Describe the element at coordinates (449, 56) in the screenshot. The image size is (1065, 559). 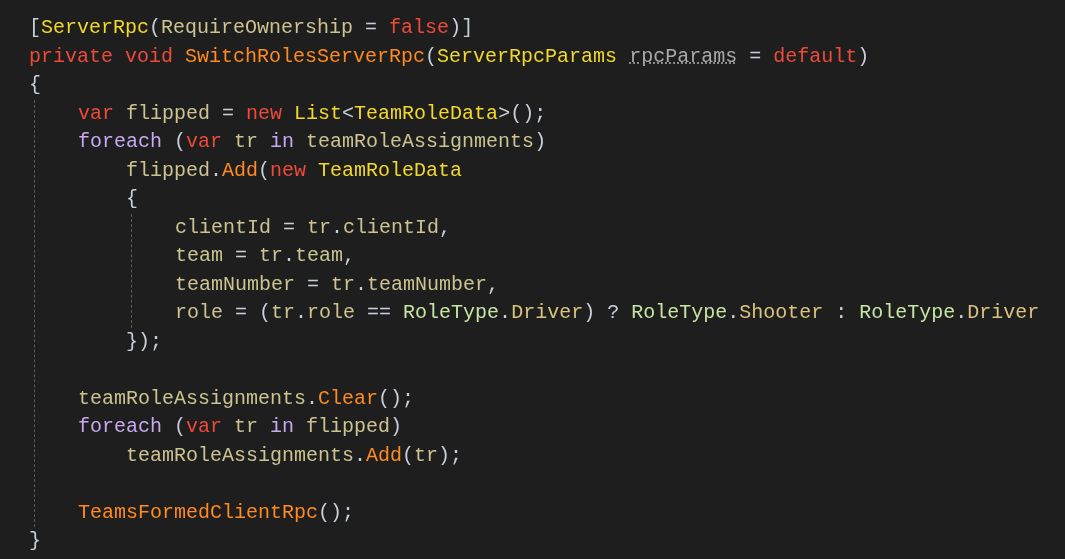
I see `code-line: private void SwitchRolesServerRpc(ServerRpcParams rpcParams = default)` at that location.